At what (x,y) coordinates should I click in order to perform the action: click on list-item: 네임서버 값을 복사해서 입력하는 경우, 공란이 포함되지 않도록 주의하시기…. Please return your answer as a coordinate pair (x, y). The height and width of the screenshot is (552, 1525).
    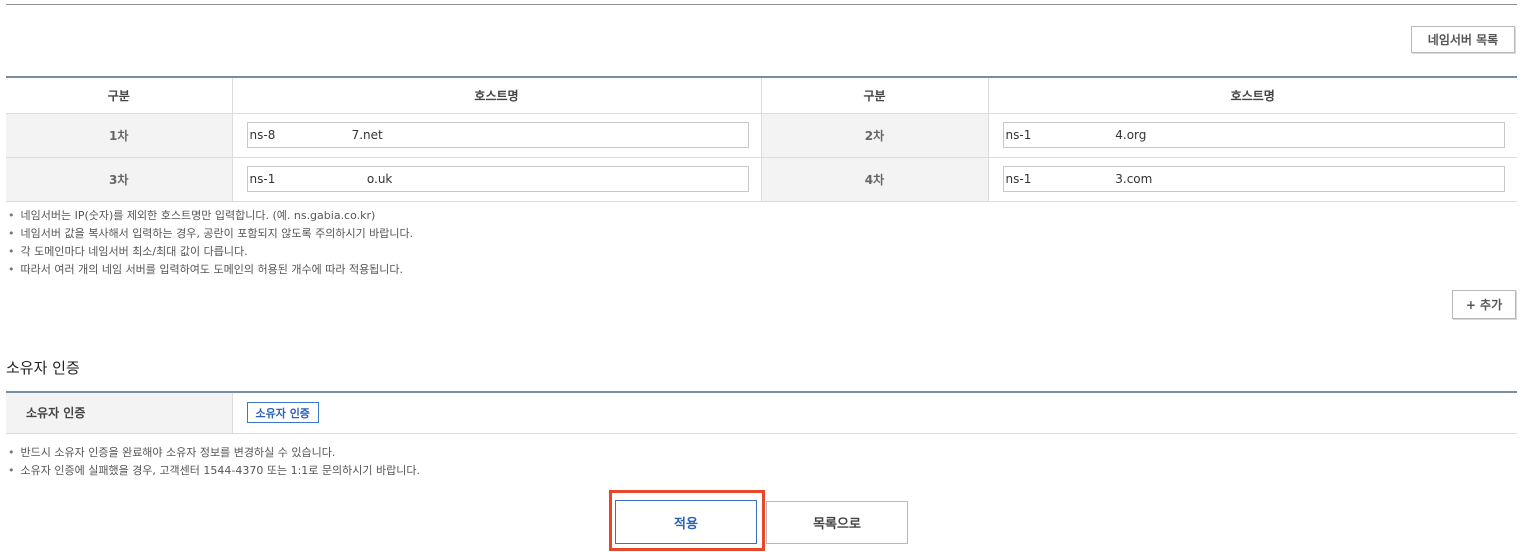
    Looking at the image, I should click on (211, 234).